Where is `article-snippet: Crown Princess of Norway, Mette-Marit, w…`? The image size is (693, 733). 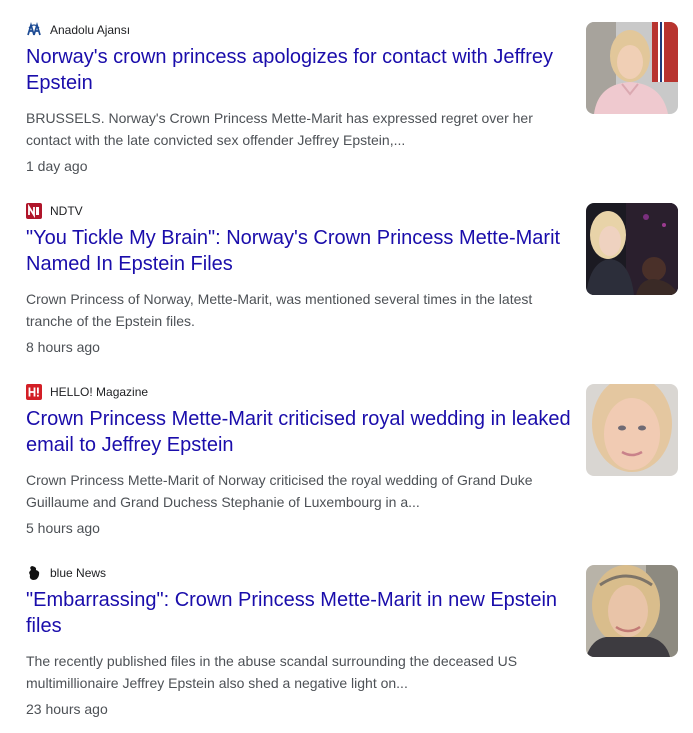 article-snippet: Crown Princess of Norway, Mette-Marit, w… is located at coordinates (279, 310).